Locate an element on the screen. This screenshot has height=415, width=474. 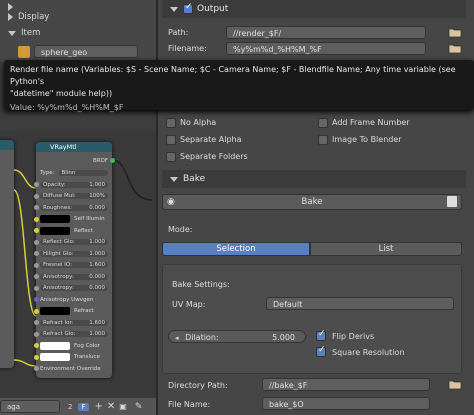
mode-list-tab: List is located at coordinates (386, 249).